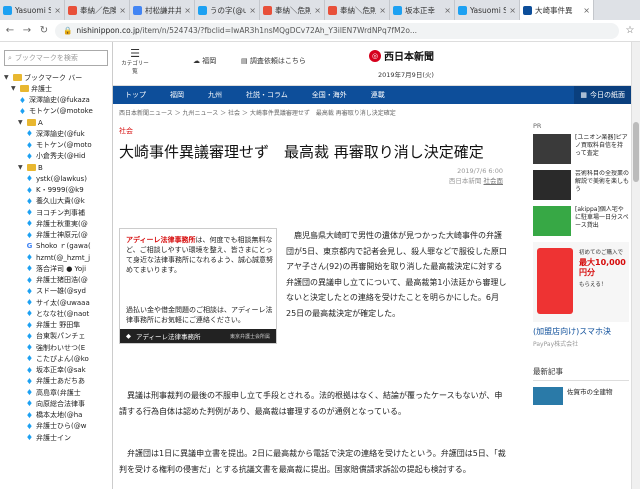 The image size is (640, 489). I want to click on reload-icon: ↻, so click(44, 30).